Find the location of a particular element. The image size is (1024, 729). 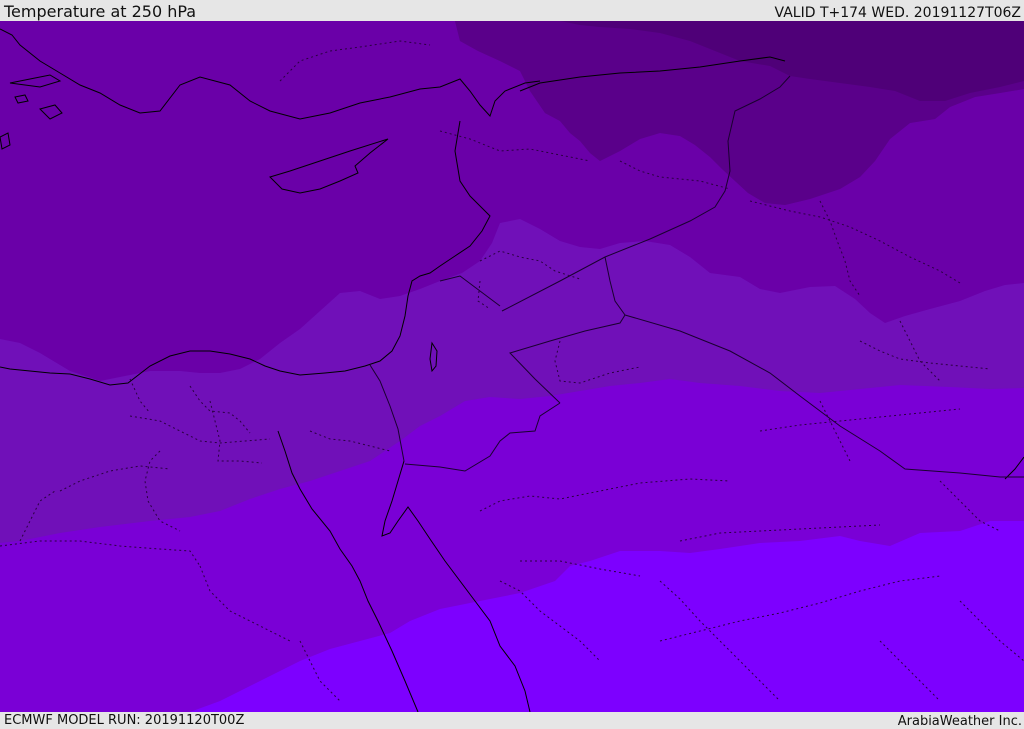

model-run: ECMWF MODEL RUN: 20191120T00Z is located at coordinates (124, 720).